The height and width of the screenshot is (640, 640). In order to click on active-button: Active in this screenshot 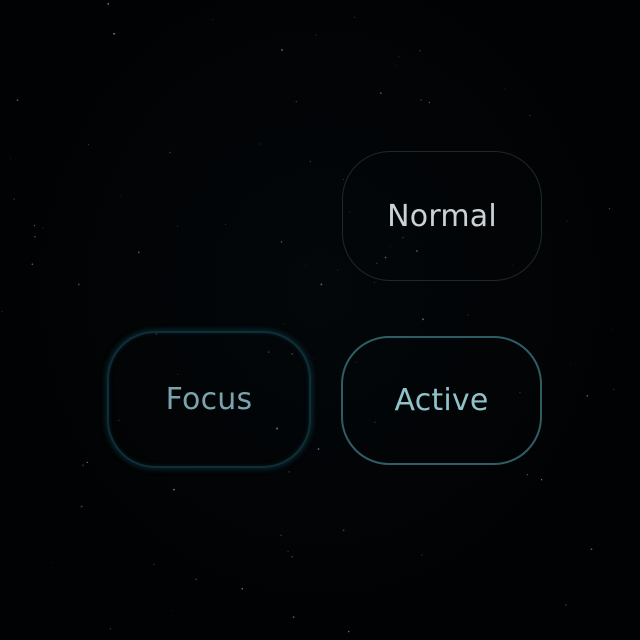, I will do `click(441, 400)`.